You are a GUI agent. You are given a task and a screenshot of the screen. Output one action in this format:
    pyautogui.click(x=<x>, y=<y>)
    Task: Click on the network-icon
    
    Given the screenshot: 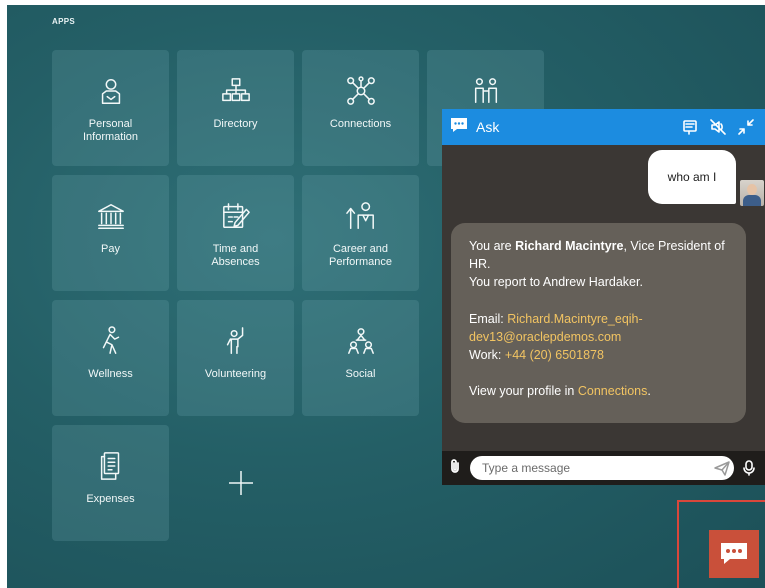 What is the action you would take?
    pyautogui.click(x=361, y=91)
    